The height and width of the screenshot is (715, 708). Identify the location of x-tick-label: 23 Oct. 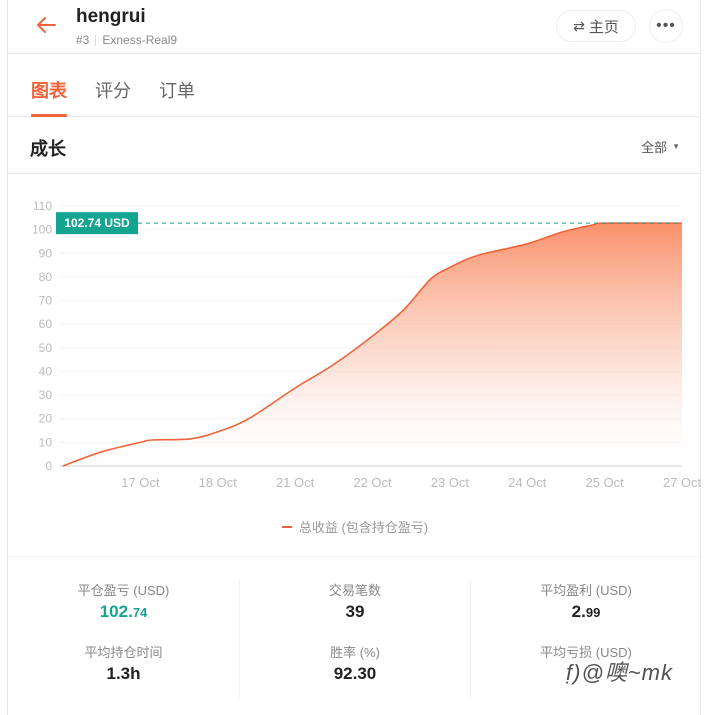
(450, 482).